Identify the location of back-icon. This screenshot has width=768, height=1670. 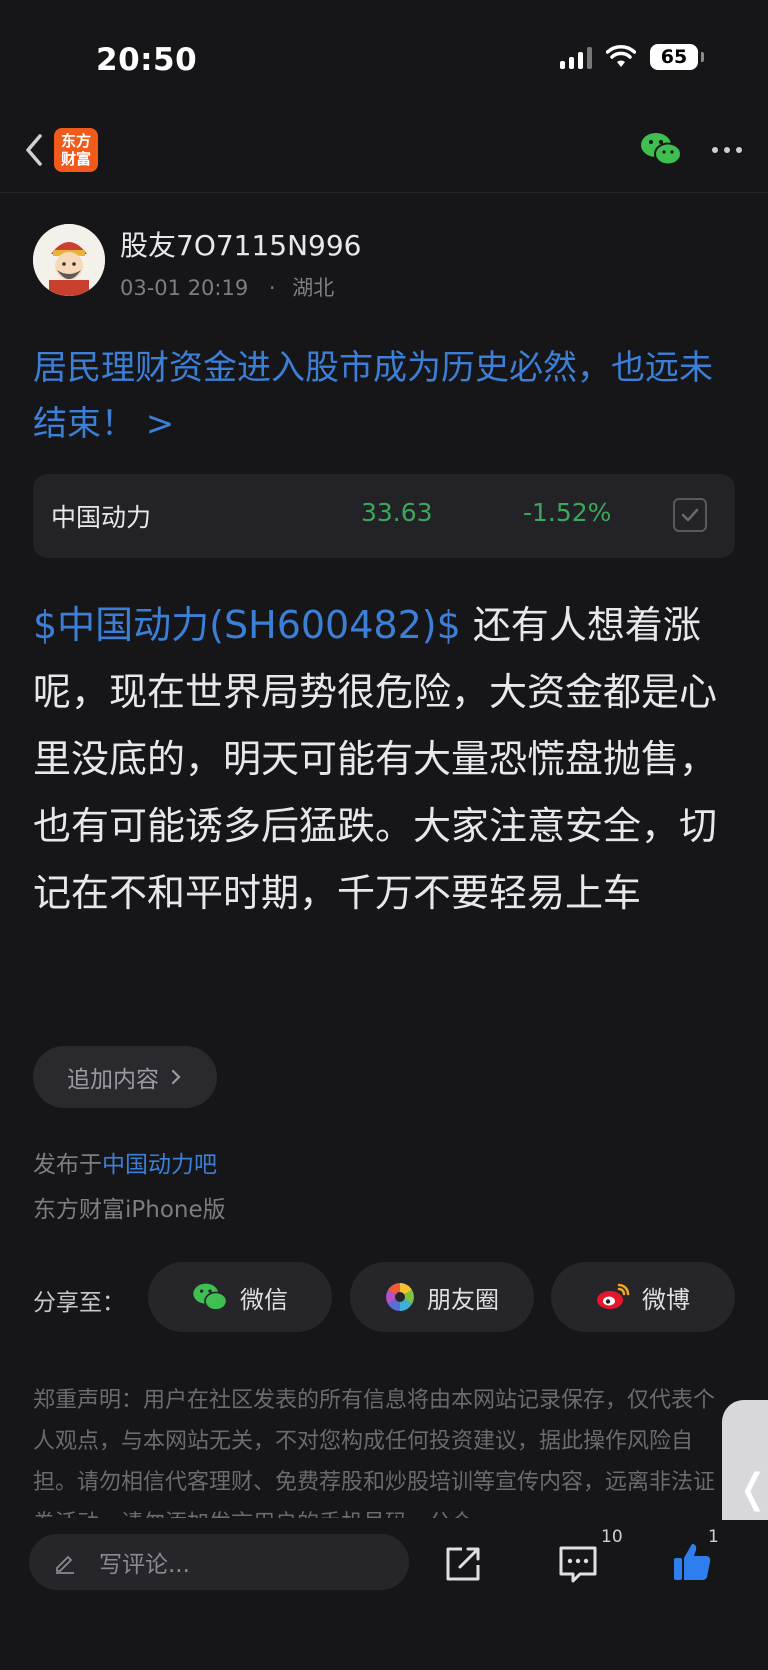
(36, 150).